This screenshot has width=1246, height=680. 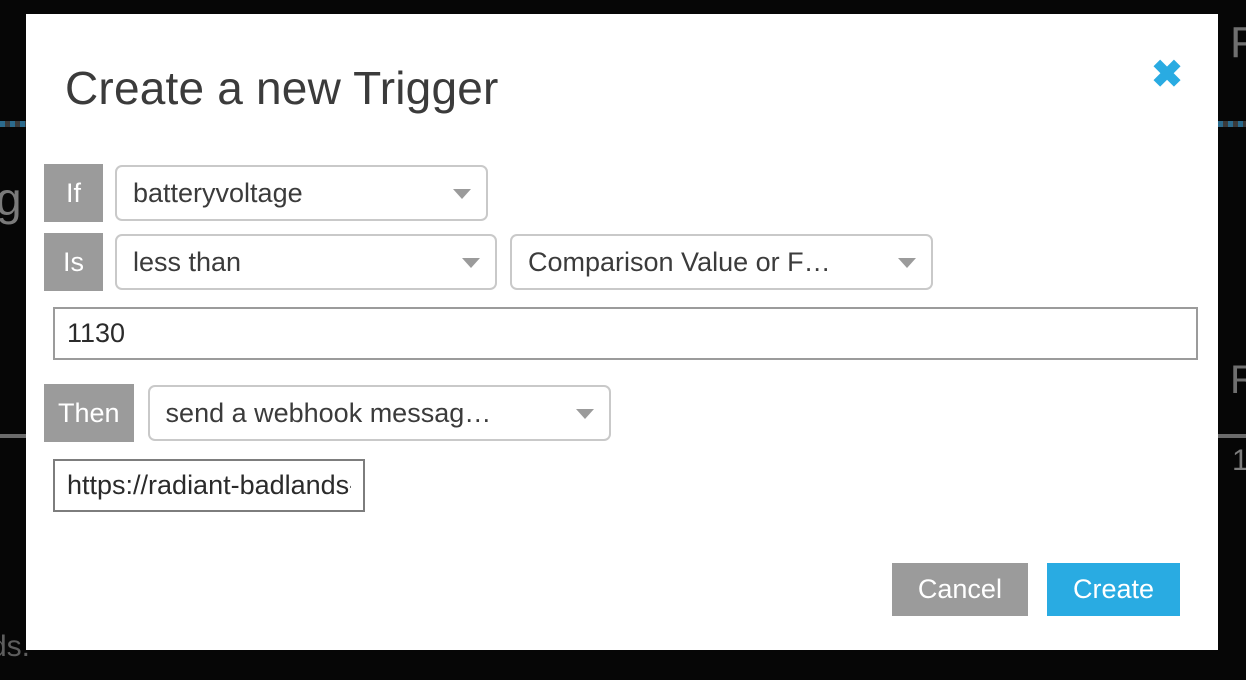 What do you see at coordinates (1035, 589) in the screenshot?
I see `dialog-footer: Cancel Create` at bounding box center [1035, 589].